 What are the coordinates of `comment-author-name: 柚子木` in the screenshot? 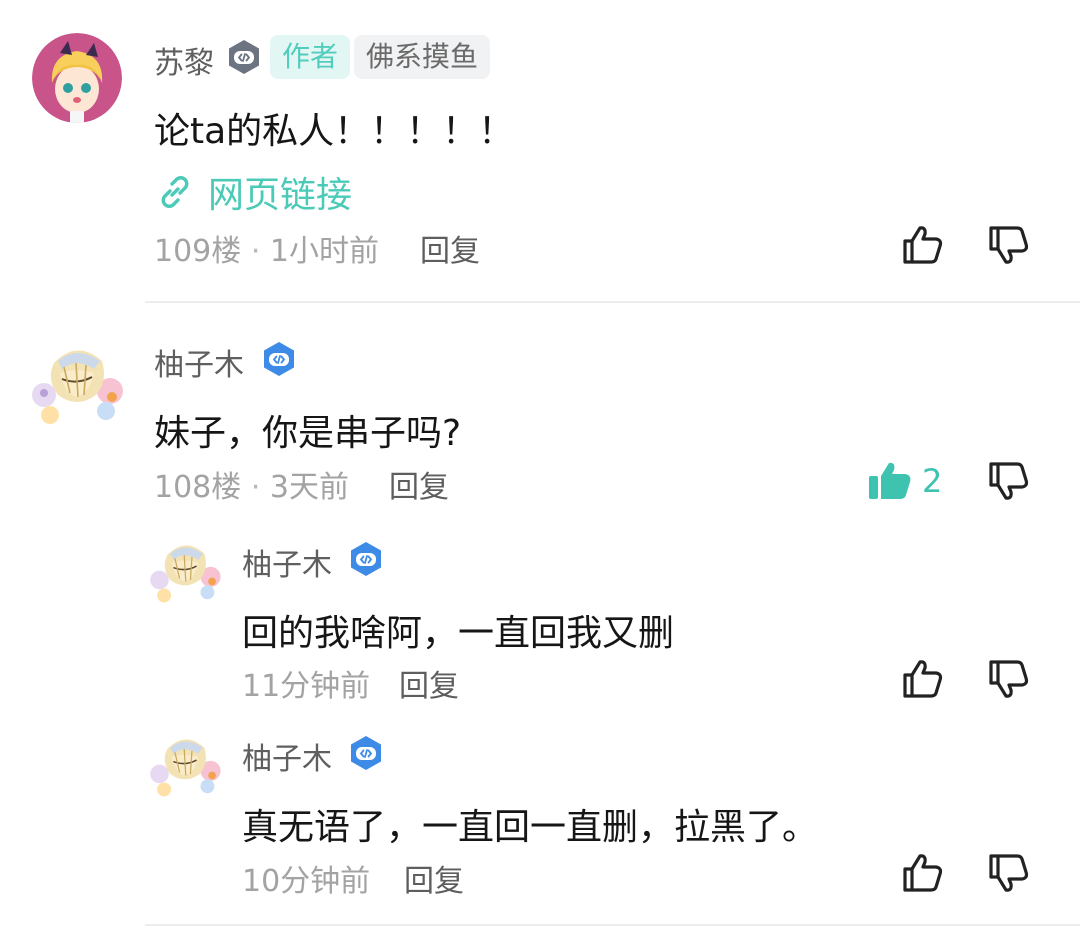 It's located at (199, 362).